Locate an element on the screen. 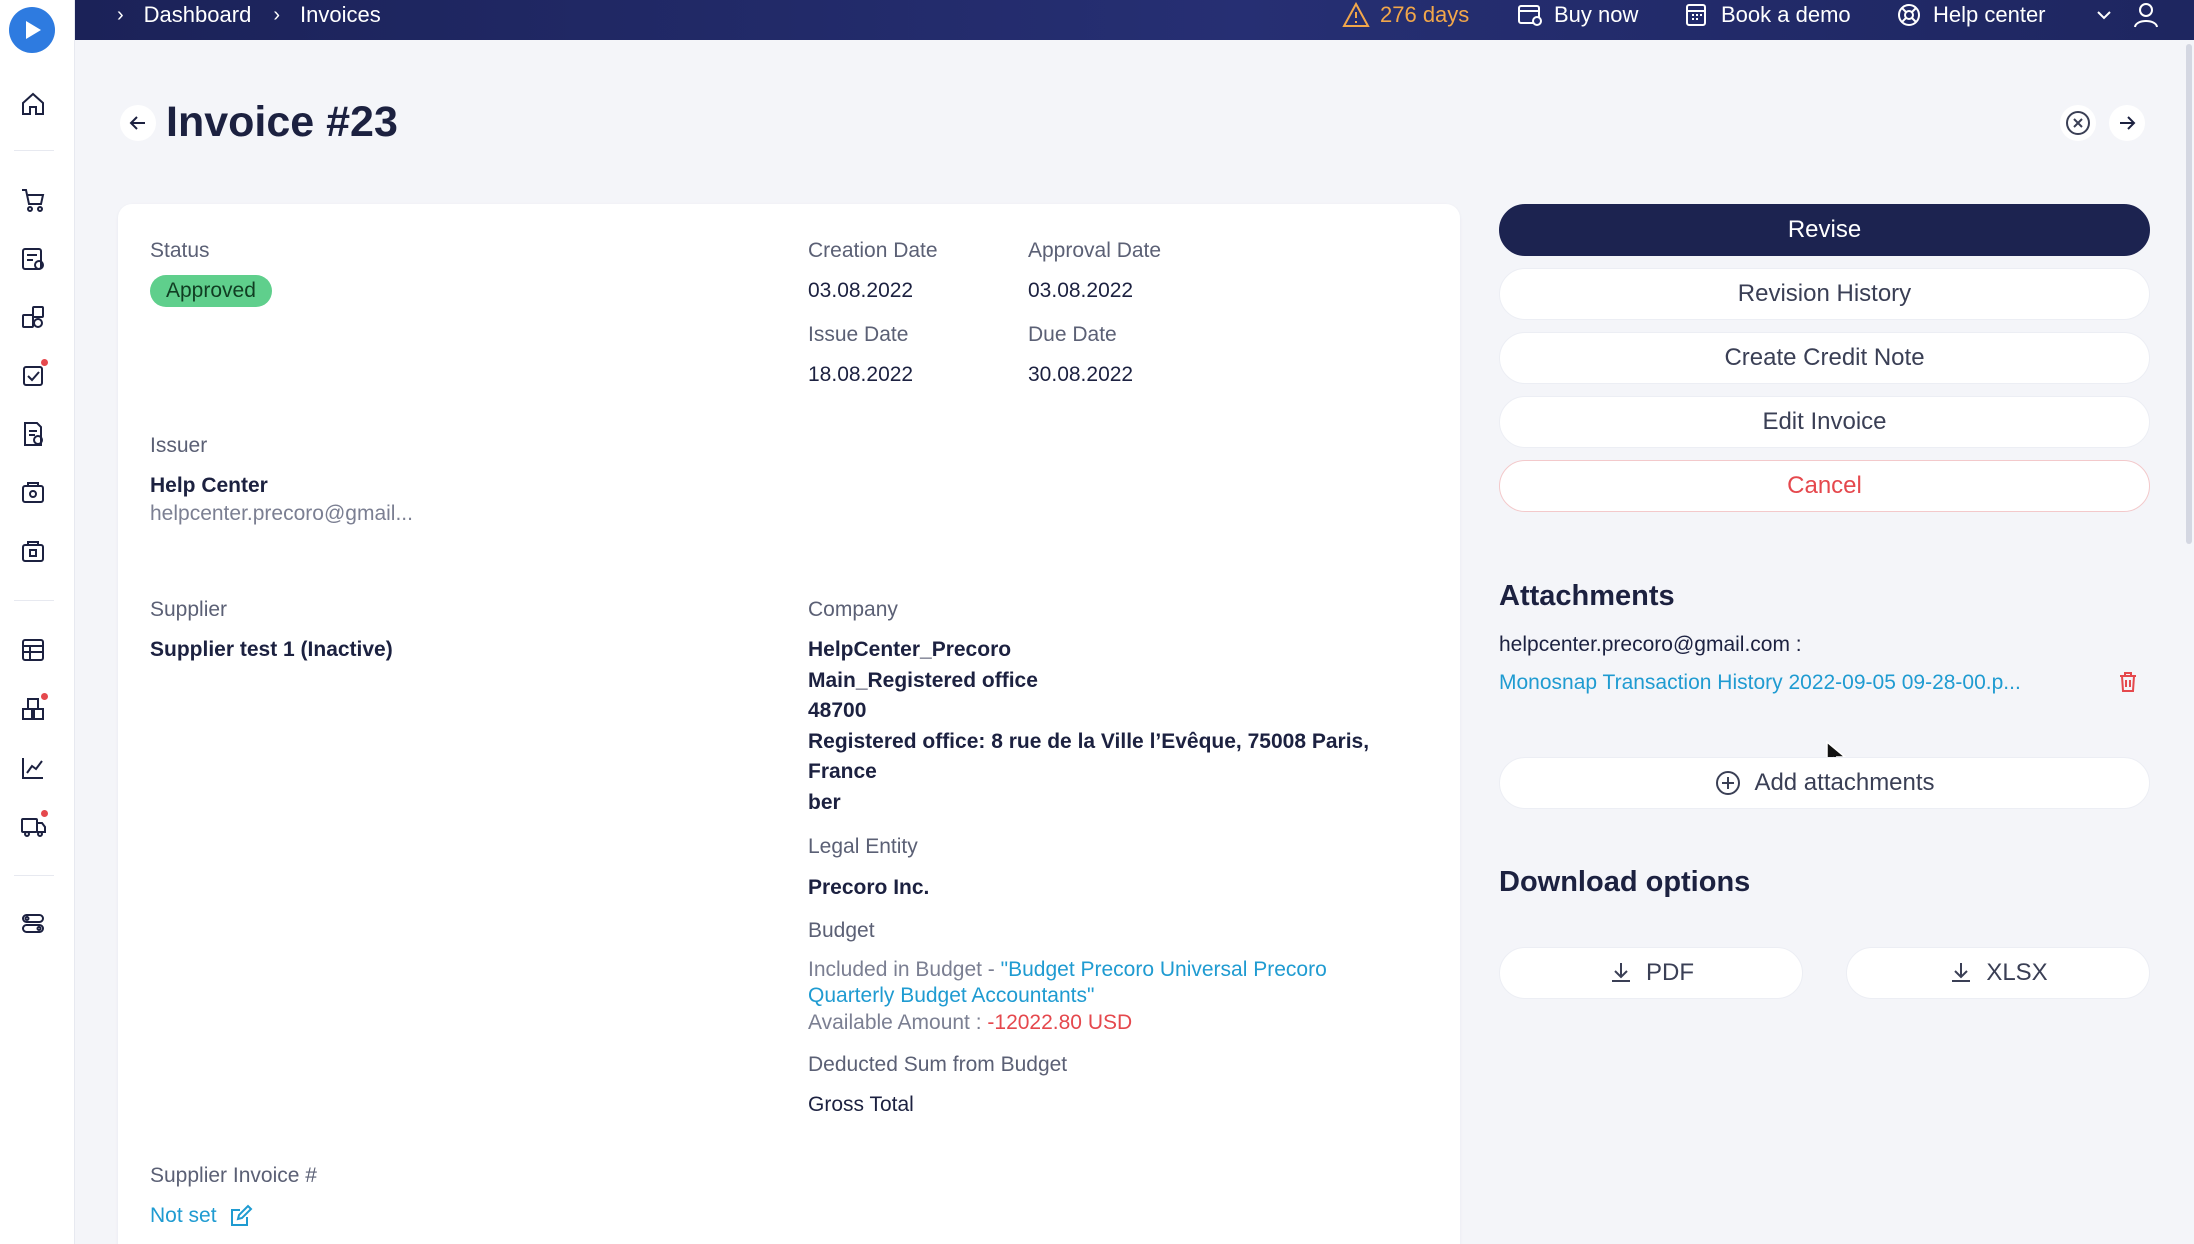 The height and width of the screenshot is (1244, 2194). breadcrumb-dashboard: Dashboard is located at coordinates (198, 15).